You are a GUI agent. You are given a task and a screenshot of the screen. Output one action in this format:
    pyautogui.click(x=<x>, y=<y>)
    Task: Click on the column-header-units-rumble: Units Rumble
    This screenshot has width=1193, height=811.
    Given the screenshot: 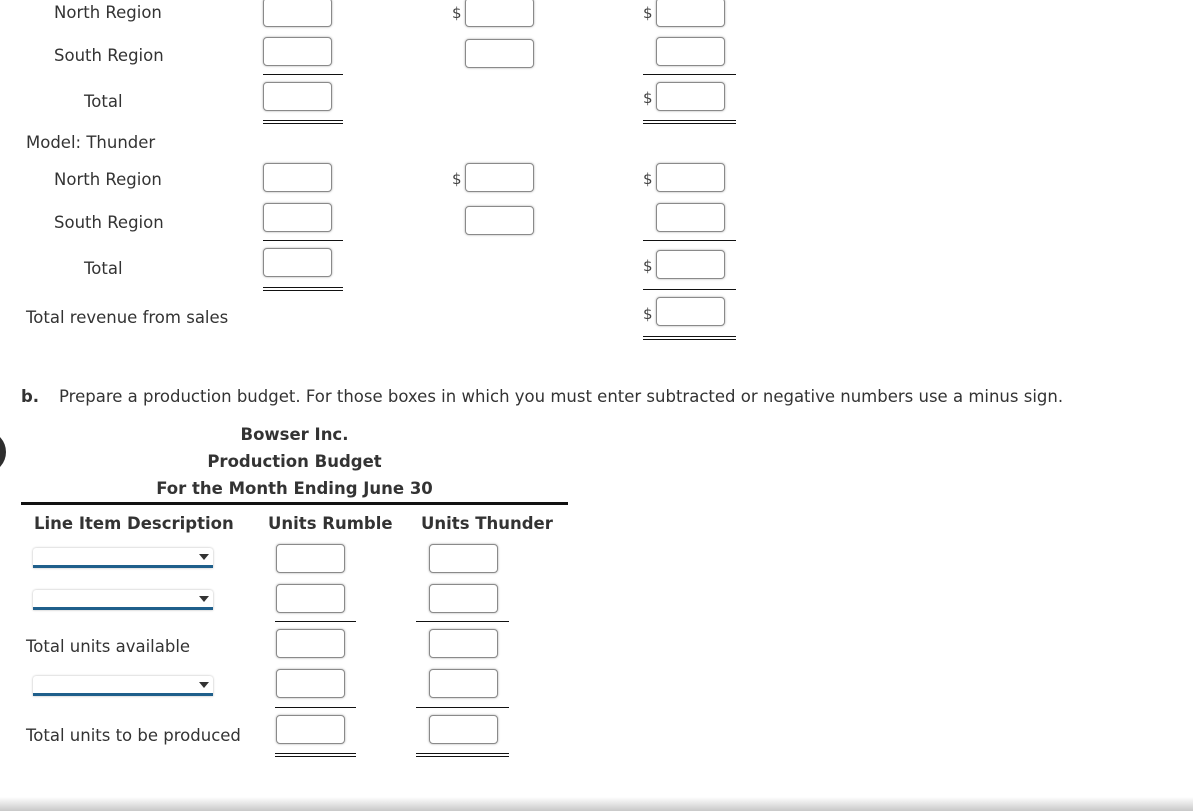 What is the action you would take?
    pyautogui.click(x=330, y=523)
    